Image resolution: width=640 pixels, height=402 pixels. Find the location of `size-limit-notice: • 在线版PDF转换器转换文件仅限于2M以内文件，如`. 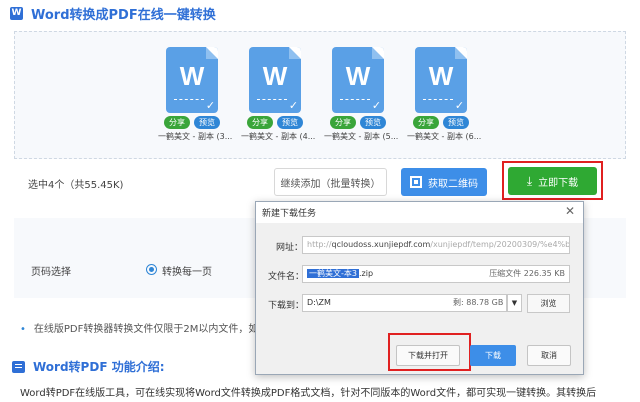

size-limit-notice: • 在线版PDF转换器转换文件仅限于2M以内文件，如 is located at coordinates (139, 327).